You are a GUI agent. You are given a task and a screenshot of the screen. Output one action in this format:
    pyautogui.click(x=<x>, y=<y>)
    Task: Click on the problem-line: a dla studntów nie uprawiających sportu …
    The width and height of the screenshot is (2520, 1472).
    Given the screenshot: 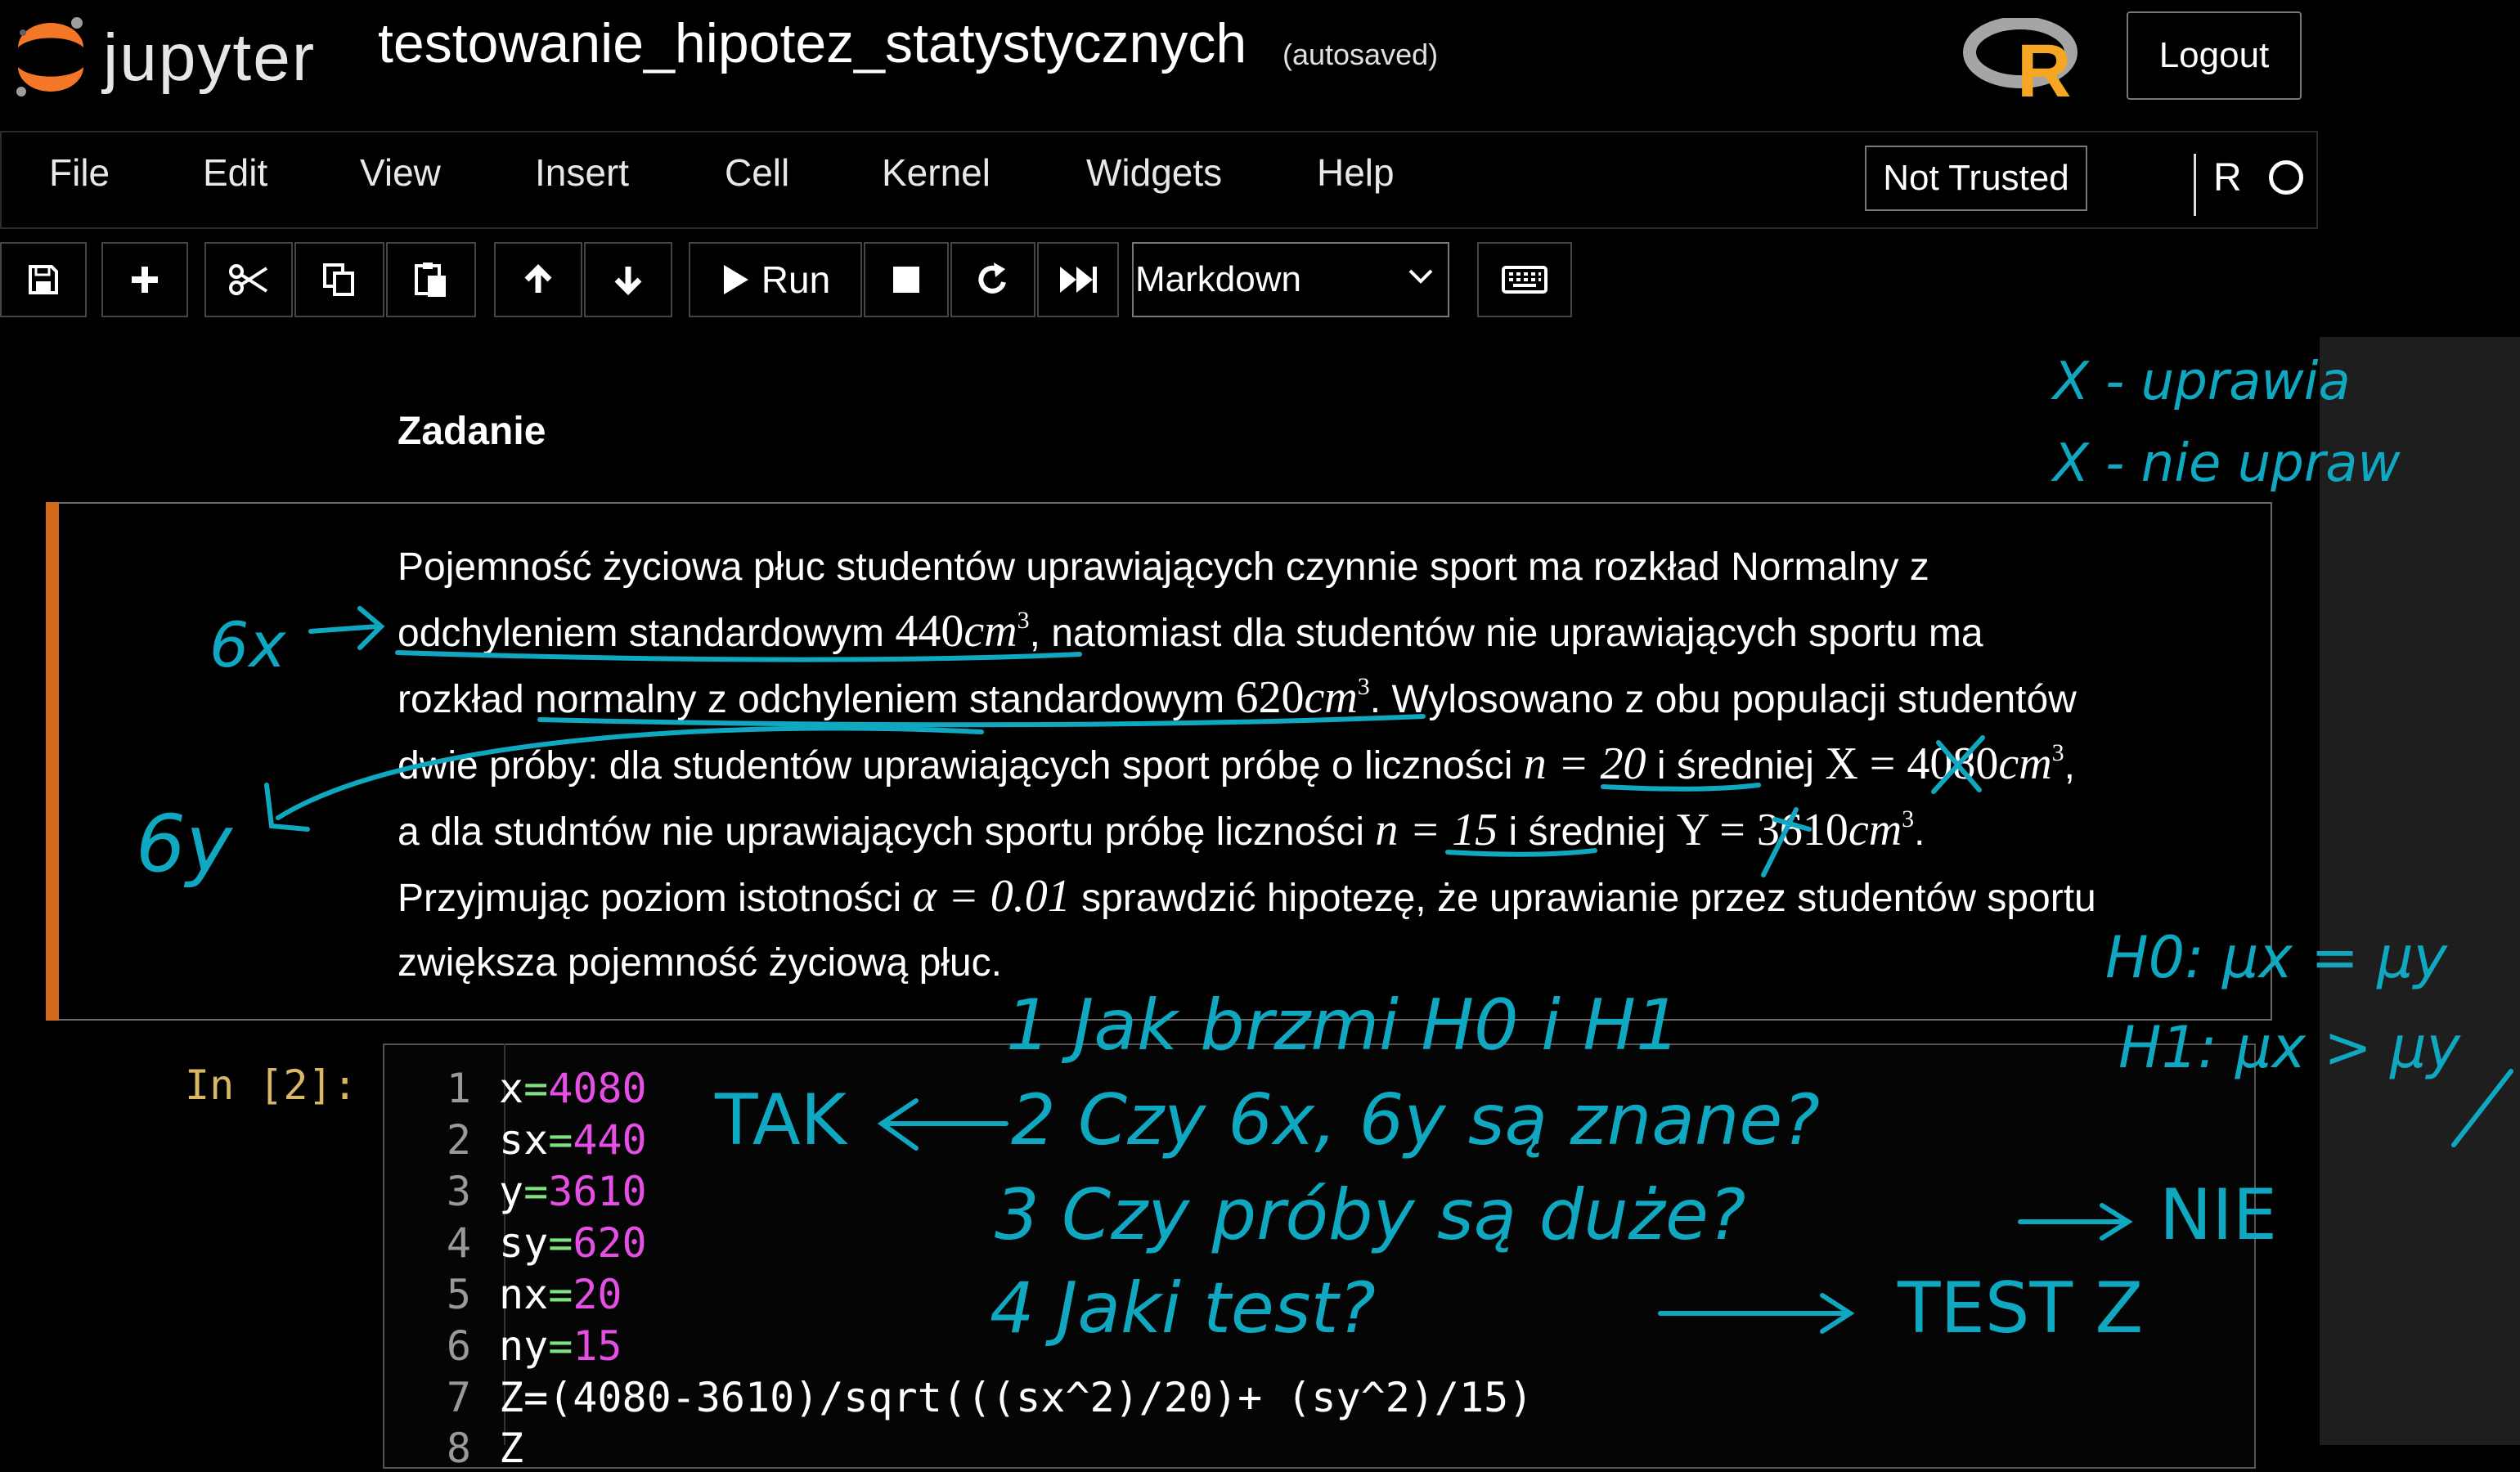 What is the action you would take?
    pyautogui.click(x=1161, y=830)
    